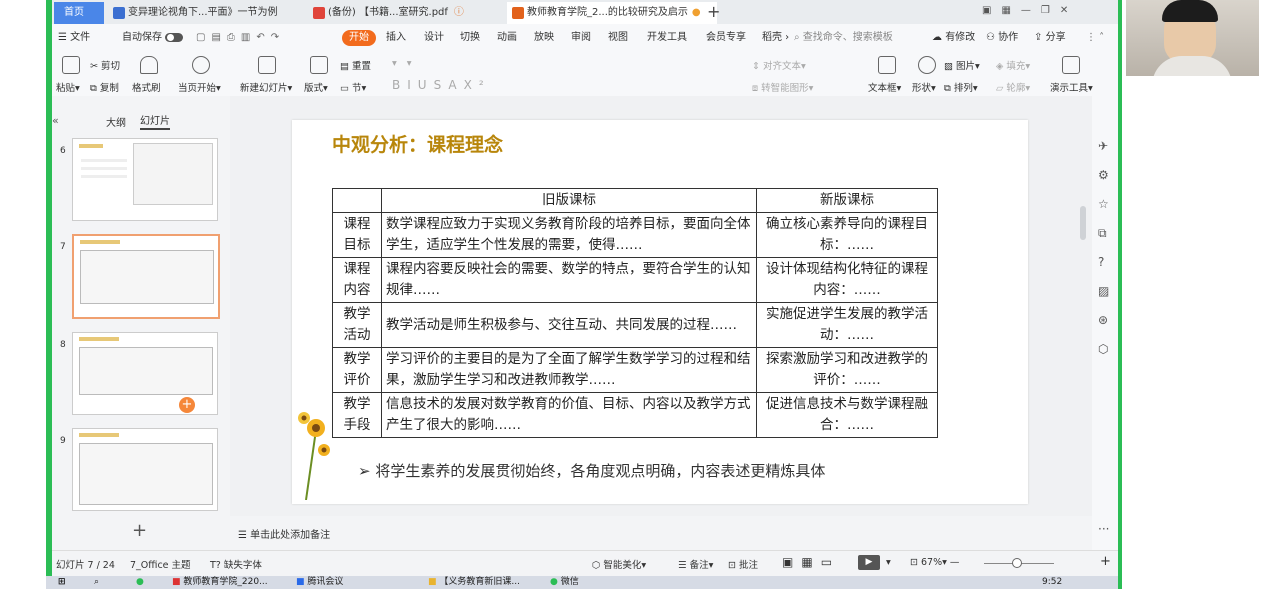 The width and height of the screenshot is (1269, 589). What do you see at coordinates (236, 564) in the screenshot?
I see `missing-font-button: T? 缺失字体` at bounding box center [236, 564].